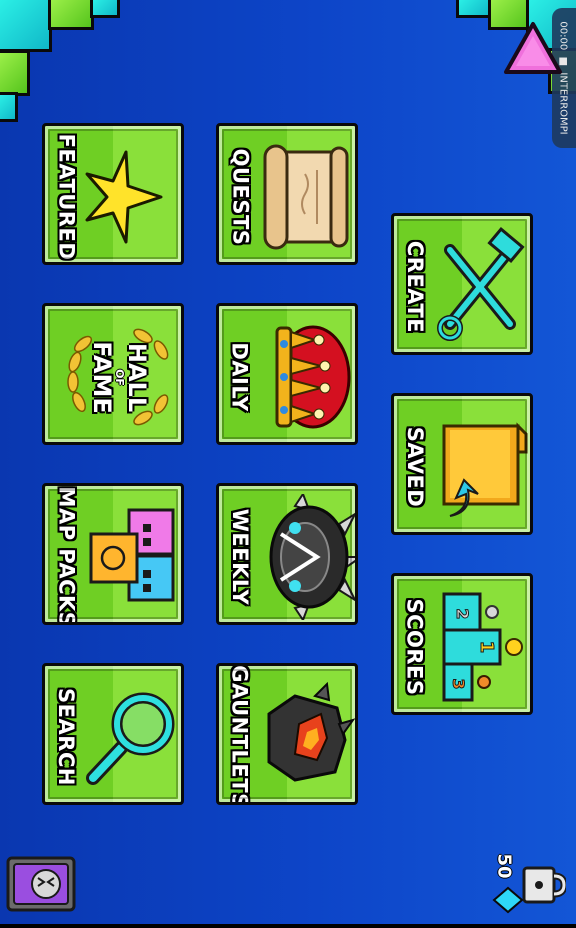  Describe the element at coordinates (305, 197) in the screenshot. I see `scroll-icon` at that location.